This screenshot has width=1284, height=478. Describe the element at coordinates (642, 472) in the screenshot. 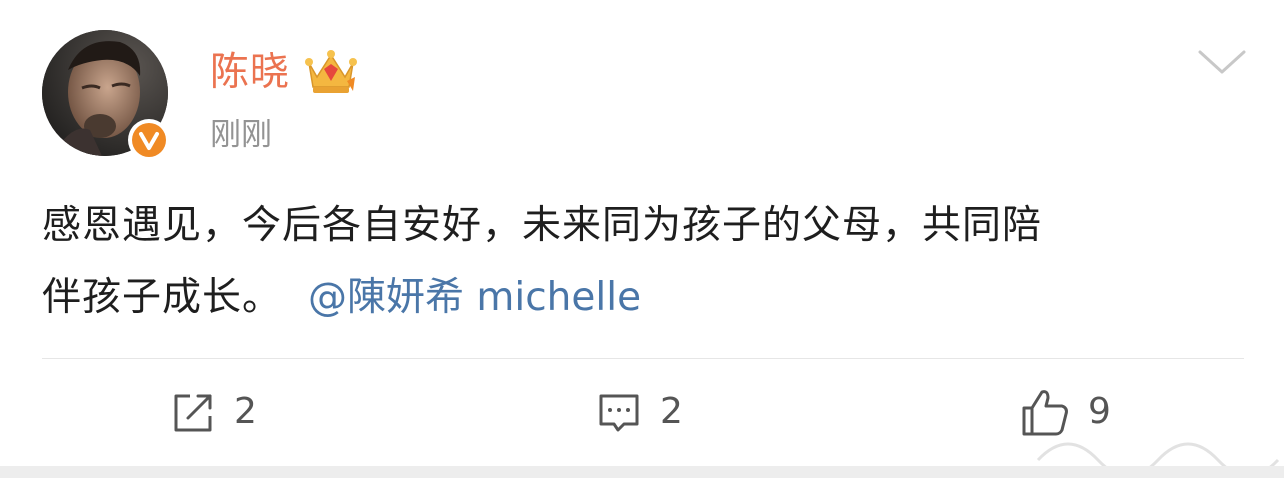

I see `bottom-bar` at that location.